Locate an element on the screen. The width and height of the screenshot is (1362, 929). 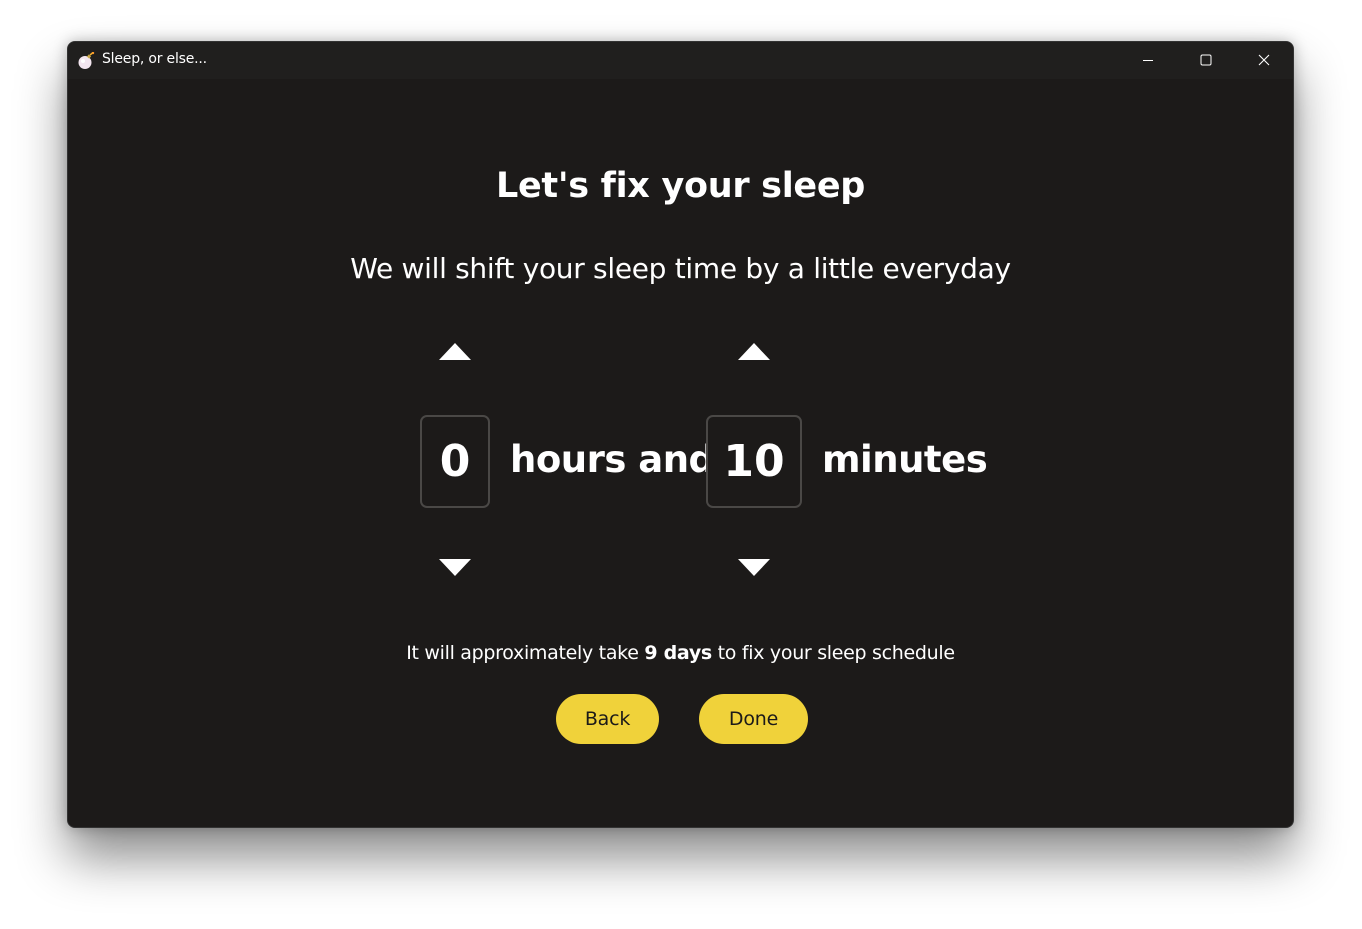
estimate-prefix: It will approximately take is located at coordinates (525, 653).